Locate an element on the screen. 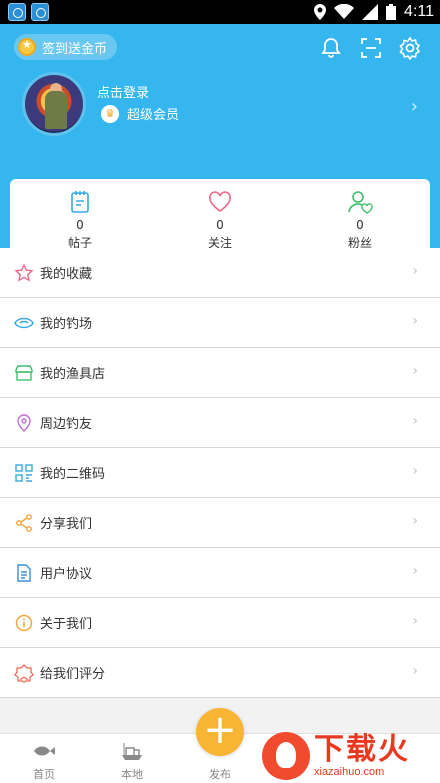 This screenshot has width=440, height=783. share-icon is located at coordinates (24, 522).